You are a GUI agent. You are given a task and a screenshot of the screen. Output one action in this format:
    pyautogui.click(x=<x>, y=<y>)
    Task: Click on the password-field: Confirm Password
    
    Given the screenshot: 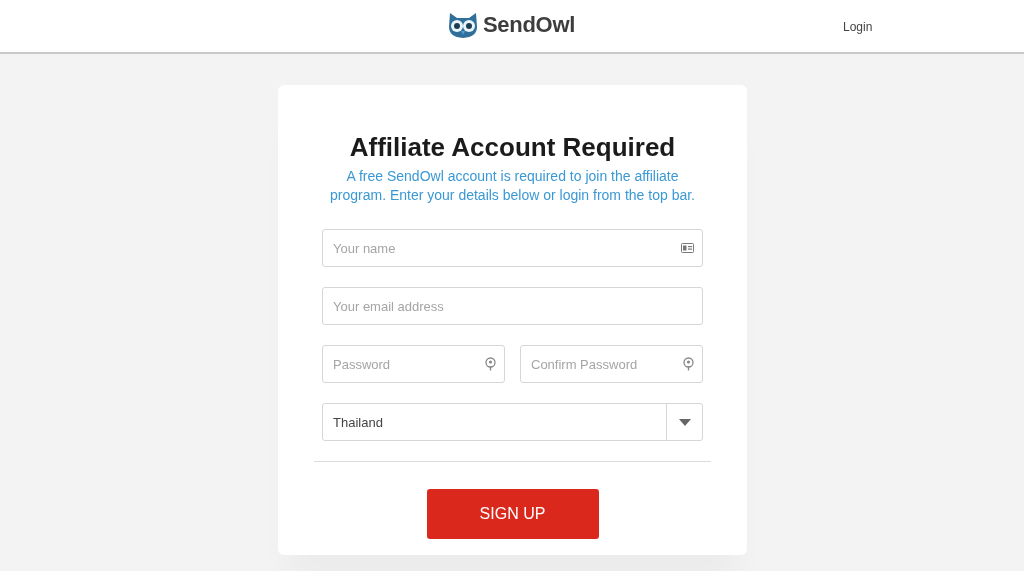 What is the action you would take?
    pyautogui.click(x=611, y=364)
    